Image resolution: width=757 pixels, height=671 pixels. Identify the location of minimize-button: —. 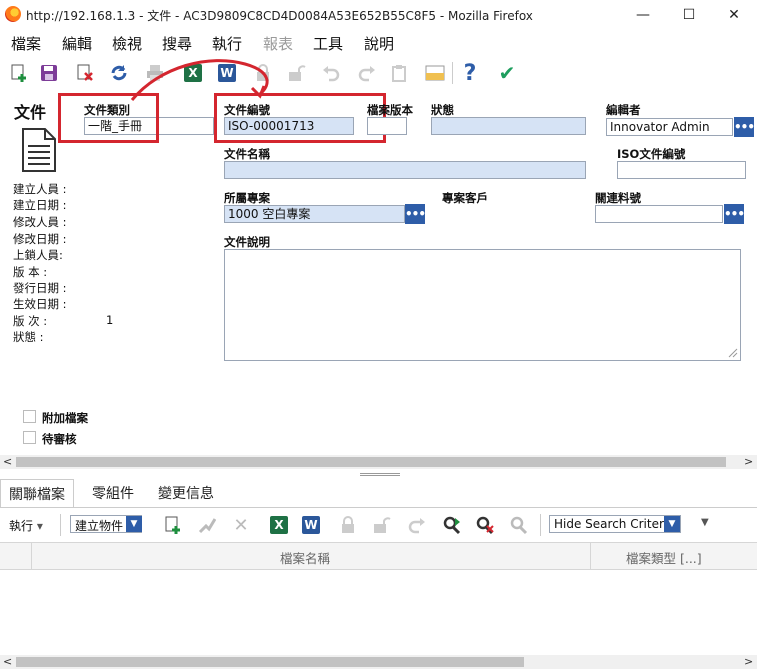
(643, 15).